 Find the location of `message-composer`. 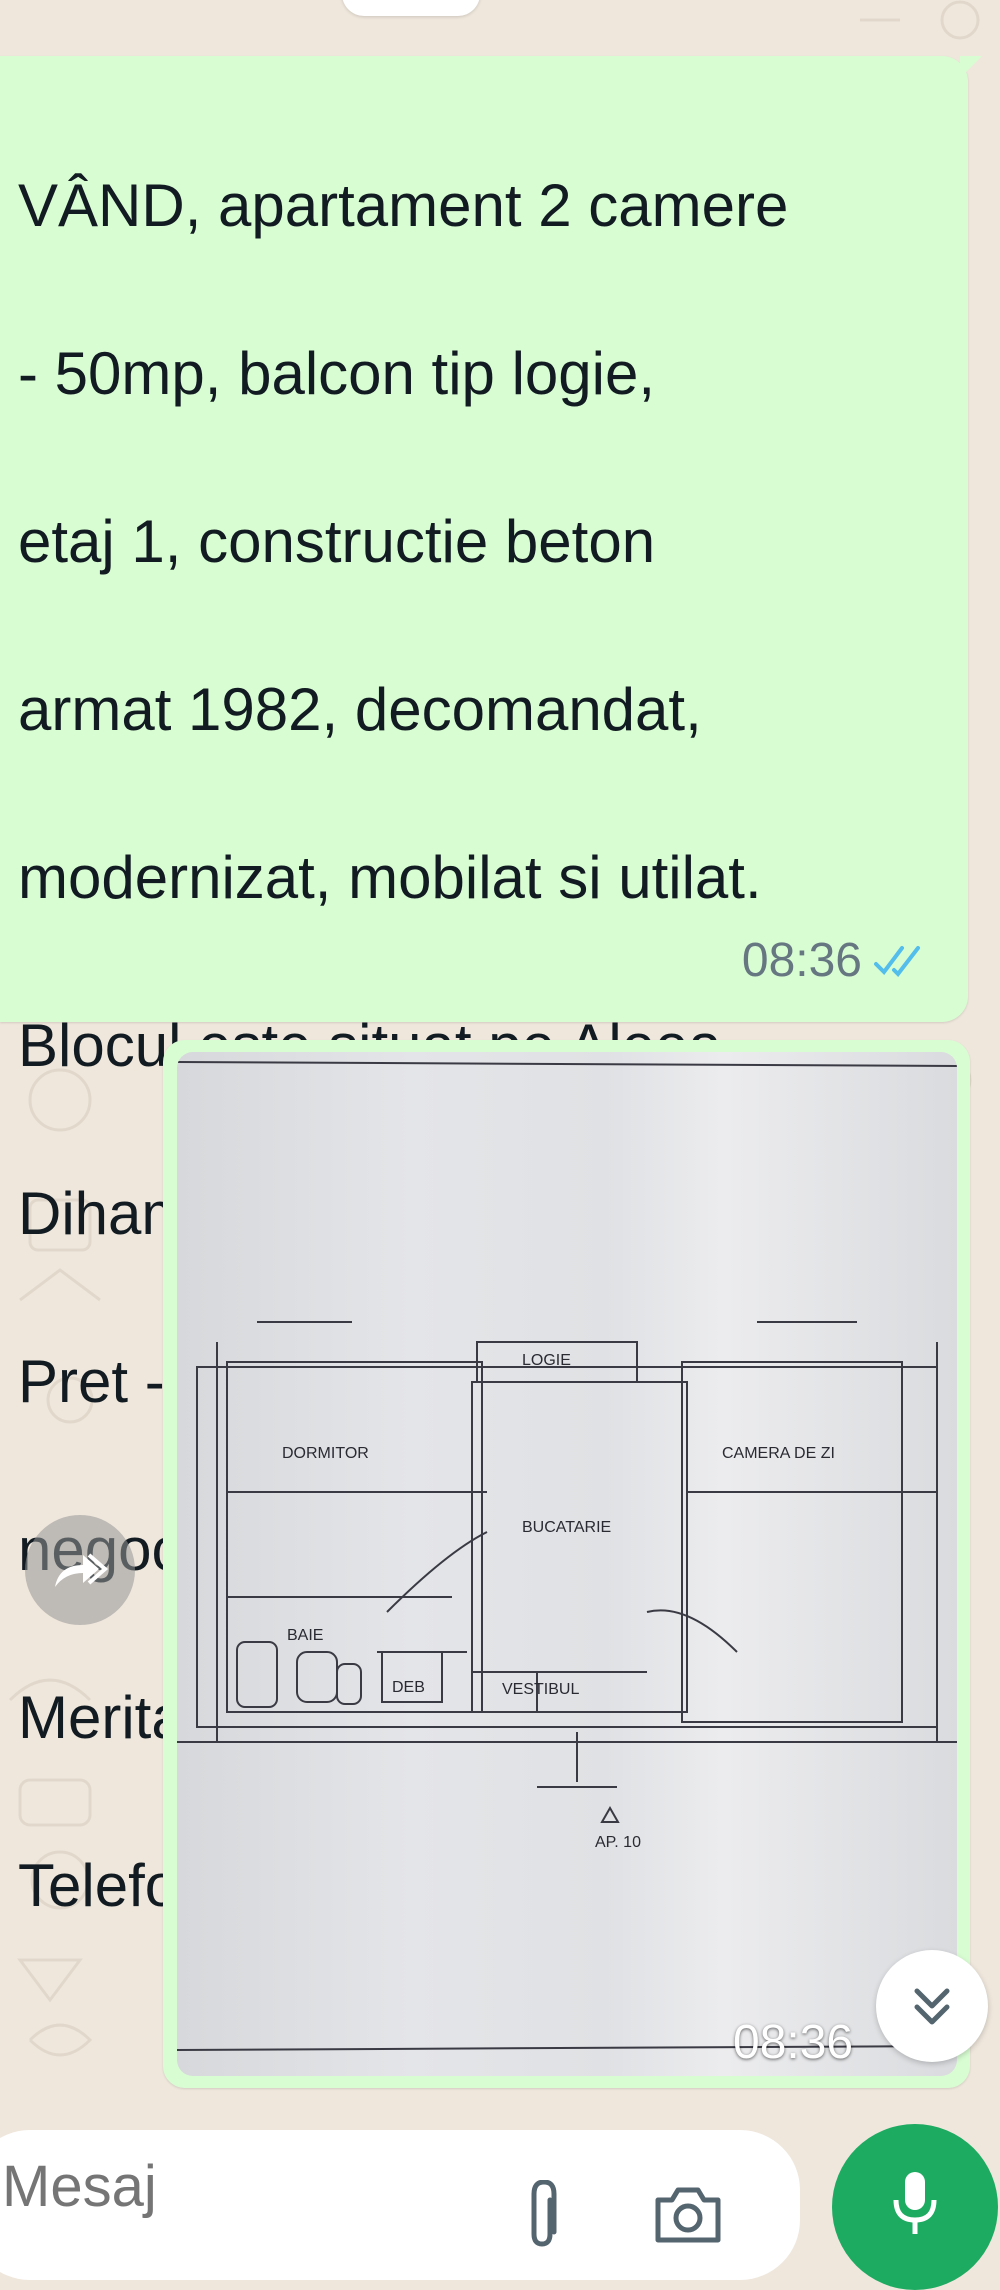

message-composer is located at coordinates (400, 2205).